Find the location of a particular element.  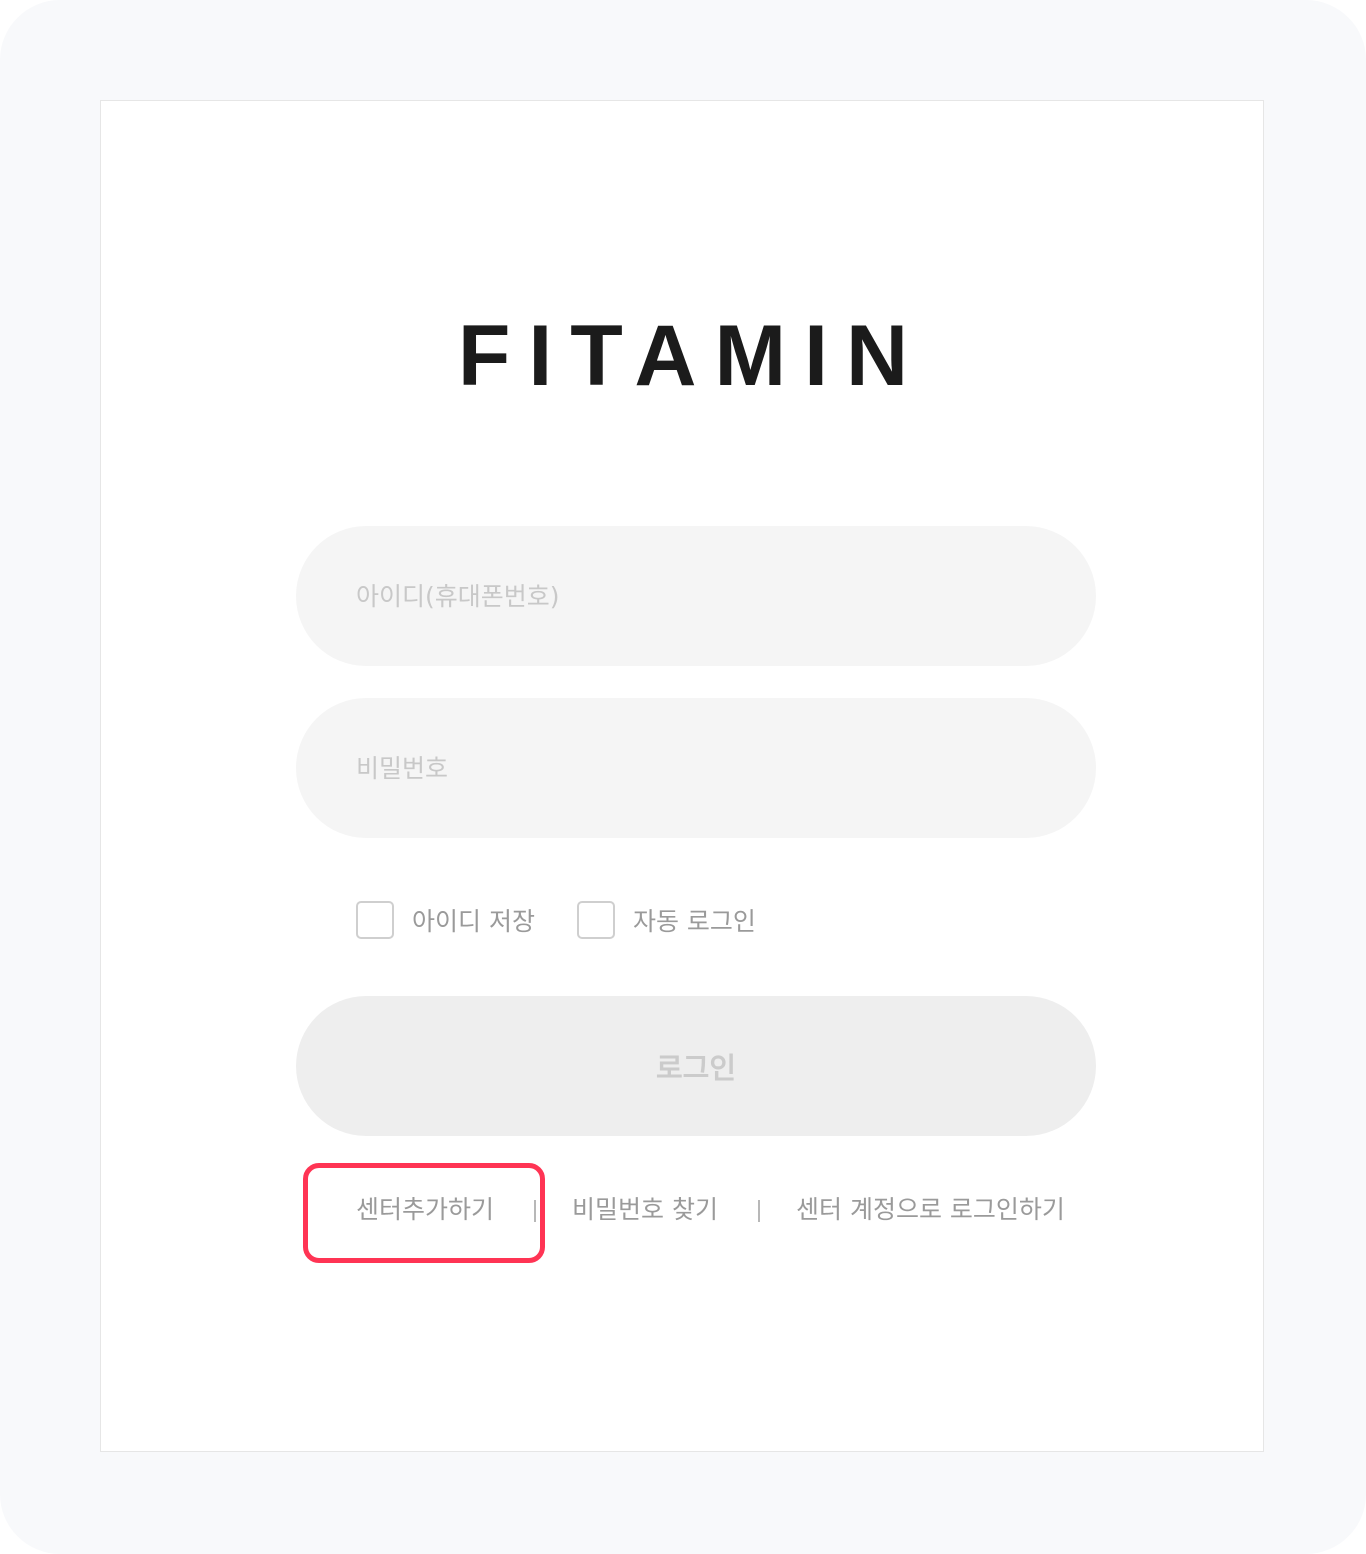

login-button: 로그인 is located at coordinates (696, 1066).